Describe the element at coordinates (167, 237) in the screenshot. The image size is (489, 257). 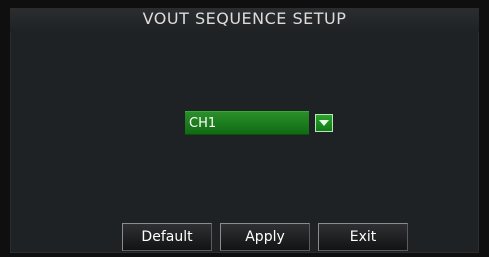
I see `default-button: Default` at that location.